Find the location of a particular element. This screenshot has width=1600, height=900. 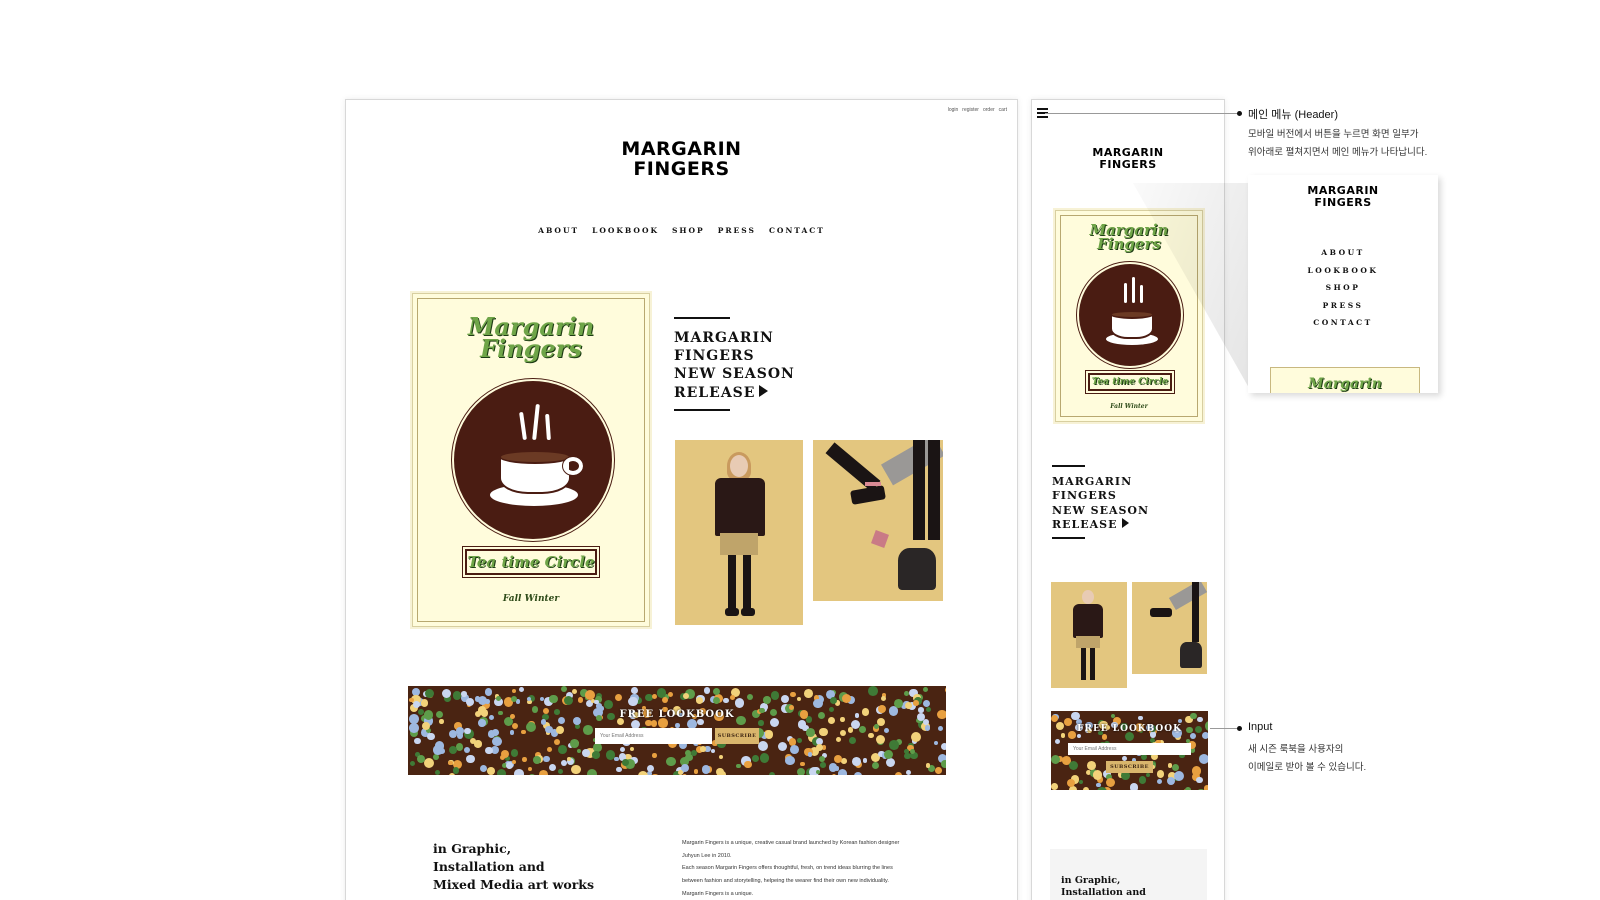

login-link: login is located at coordinates (953, 110).